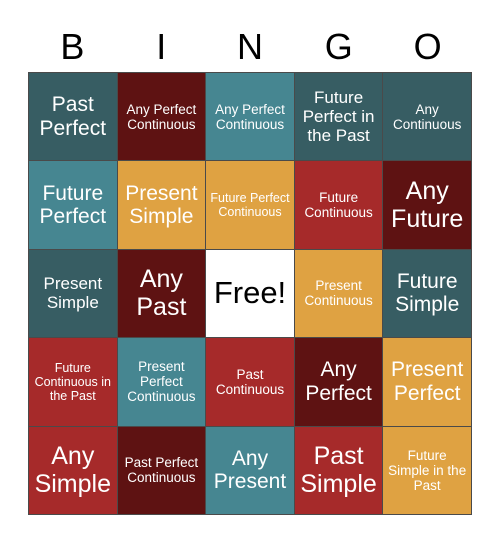  I want to click on bingo-cell: Future Continuous, so click(338, 205).